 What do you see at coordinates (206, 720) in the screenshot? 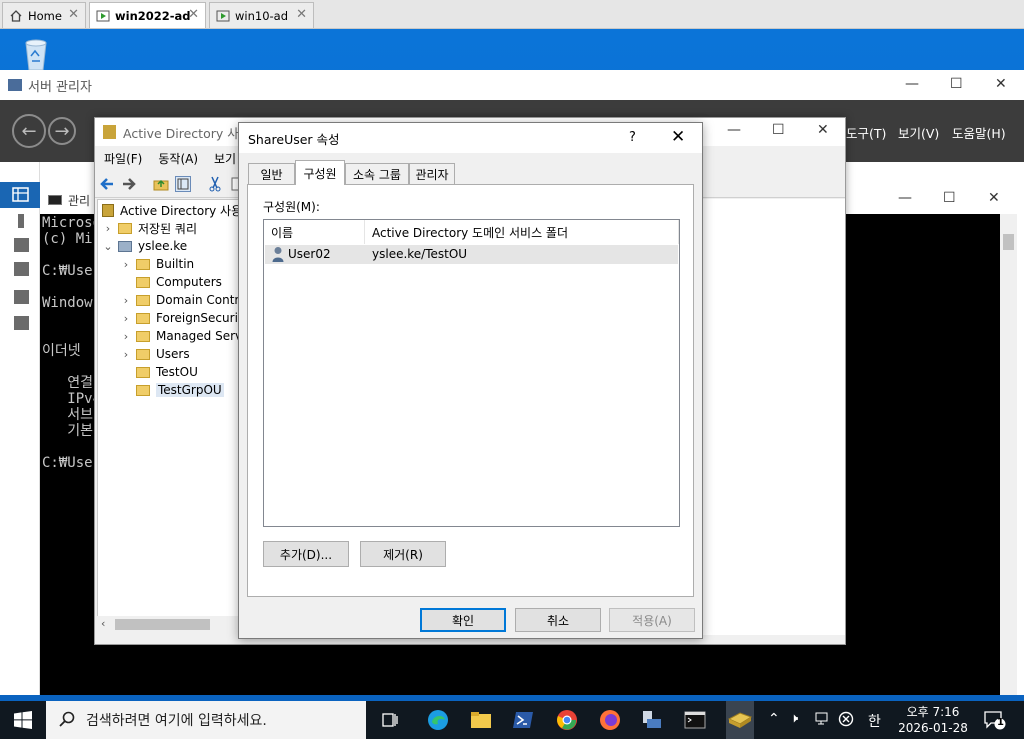
I see `search-box: 검색하려면 여기에 입력하세요.` at bounding box center [206, 720].